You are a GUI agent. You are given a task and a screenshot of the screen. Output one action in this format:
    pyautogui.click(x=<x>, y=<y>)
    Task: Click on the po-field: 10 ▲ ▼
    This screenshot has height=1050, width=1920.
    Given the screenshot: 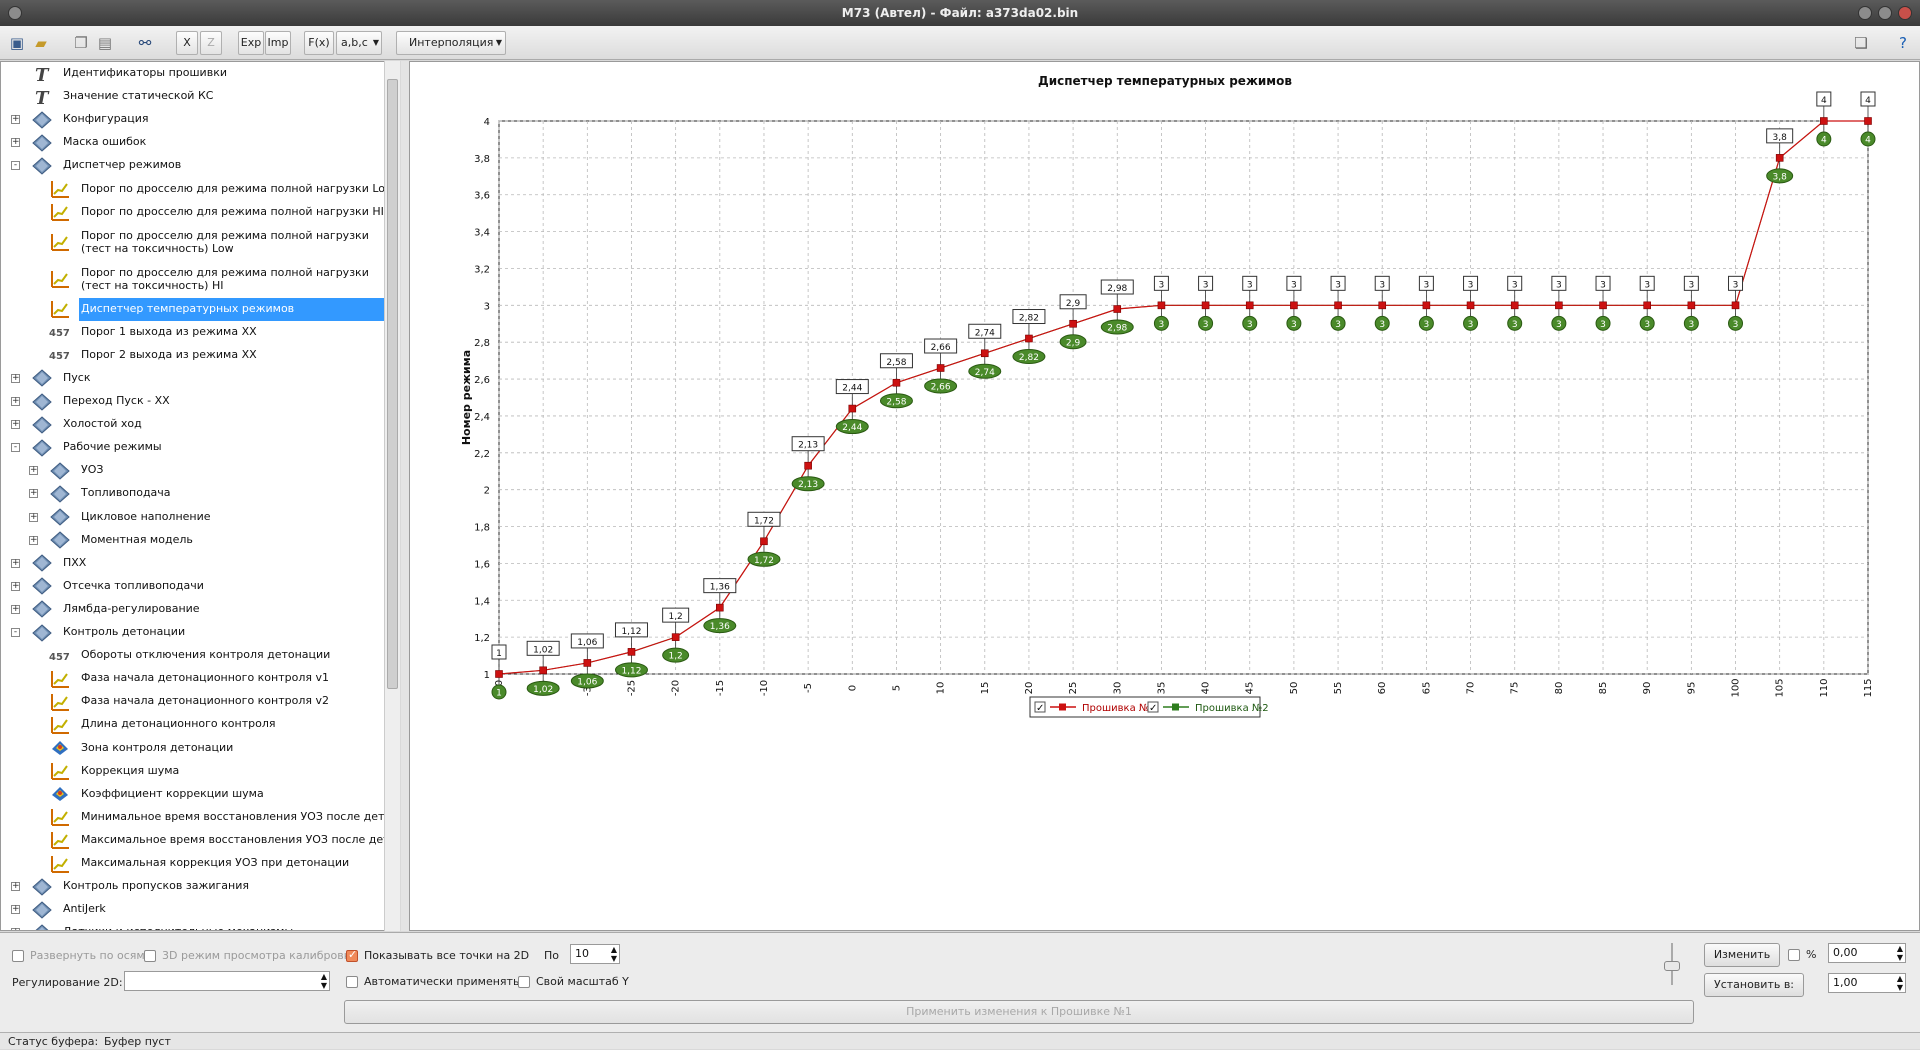 What is the action you would take?
    pyautogui.click(x=595, y=954)
    